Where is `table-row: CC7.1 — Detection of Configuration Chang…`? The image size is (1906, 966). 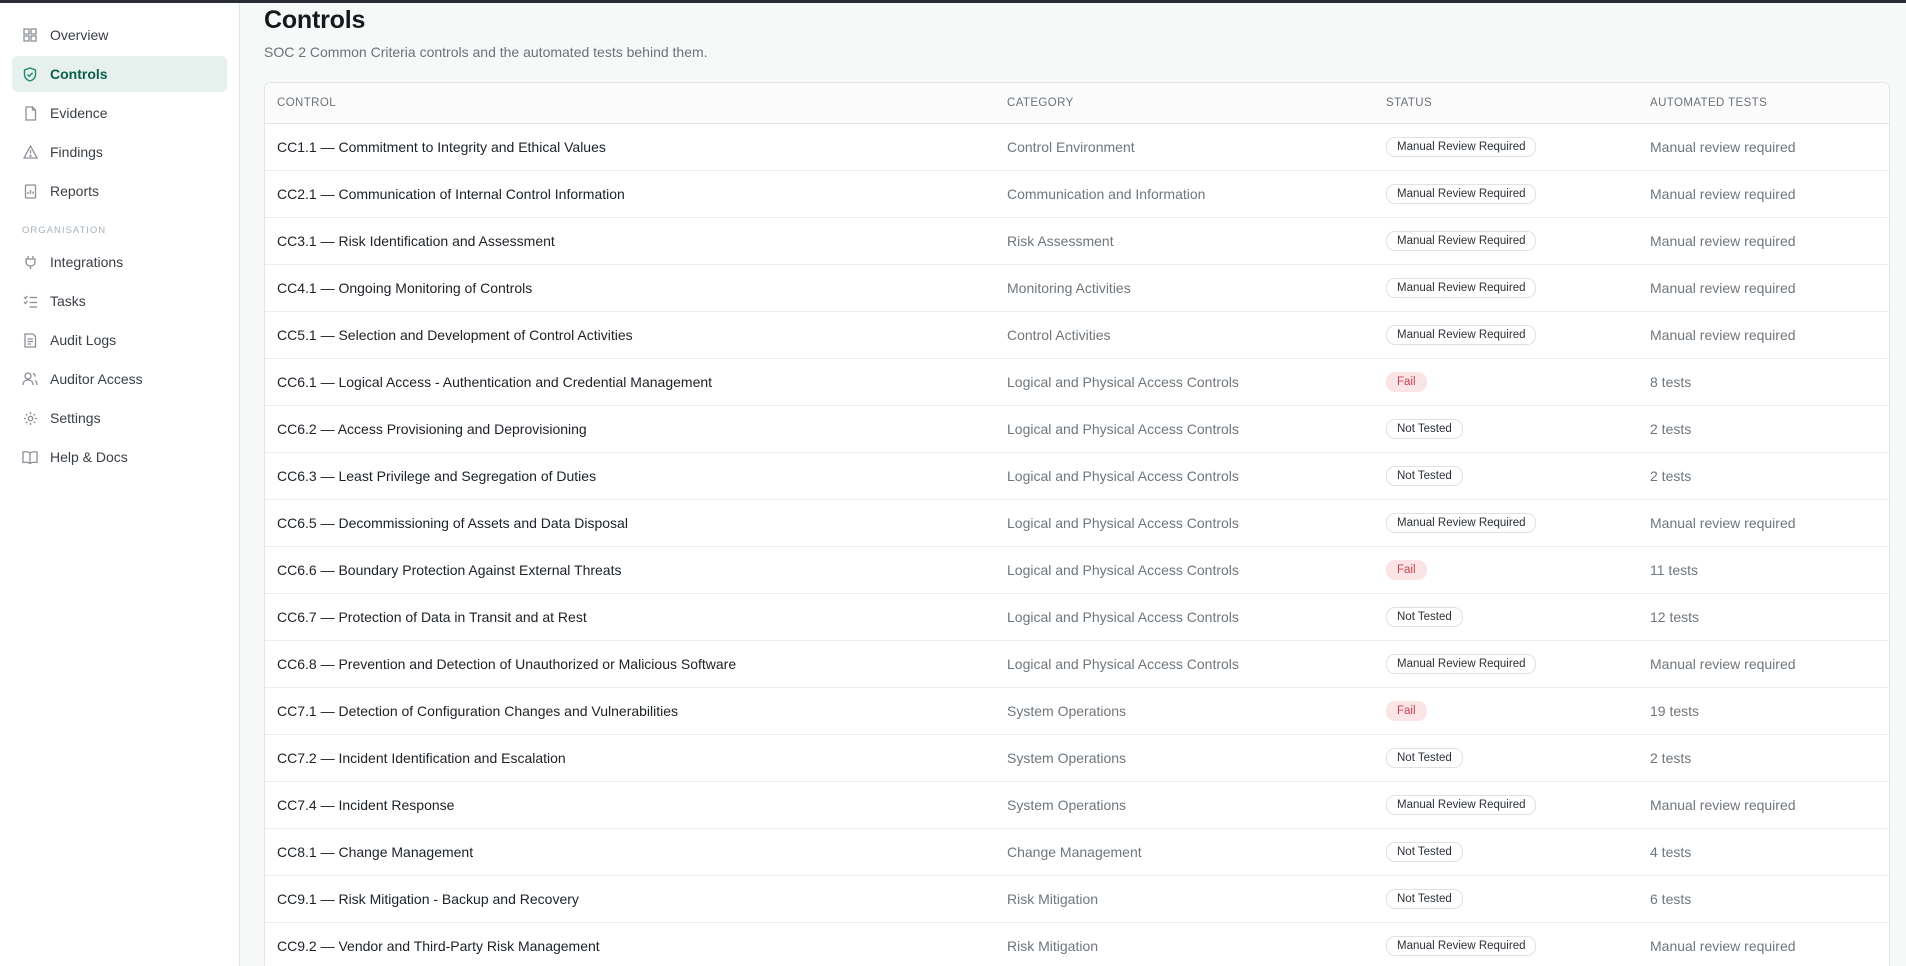
table-row: CC7.1 — Detection of Configuration Chang… is located at coordinates (1077, 711).